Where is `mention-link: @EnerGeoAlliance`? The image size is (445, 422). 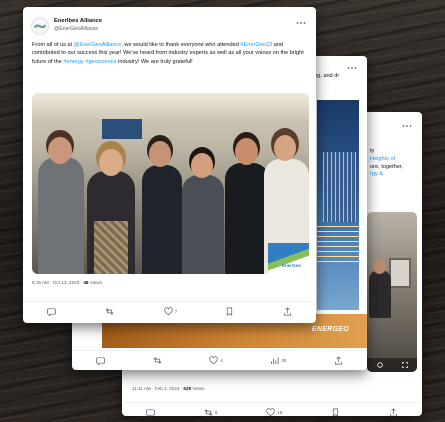
mention-link: @EnerGeoAlliance is located at coordinates (98, 45).